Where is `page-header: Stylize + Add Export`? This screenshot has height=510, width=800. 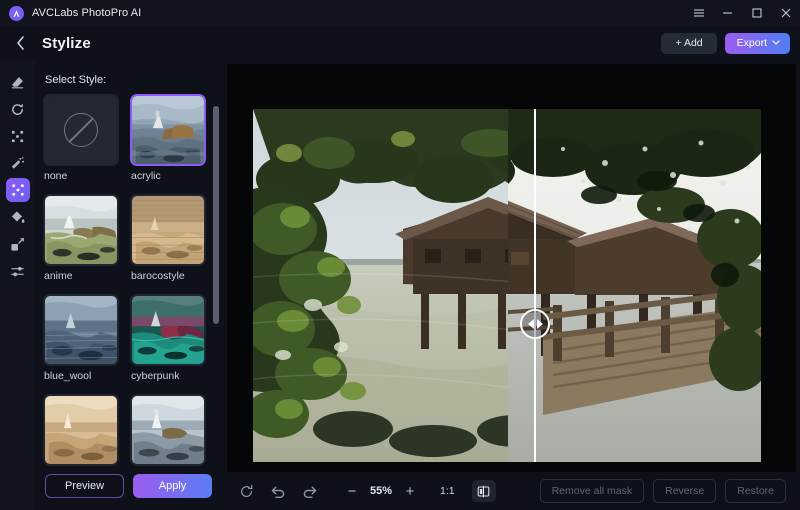 page-header: Stylize + Add Export is located at coordinates (400, 43).